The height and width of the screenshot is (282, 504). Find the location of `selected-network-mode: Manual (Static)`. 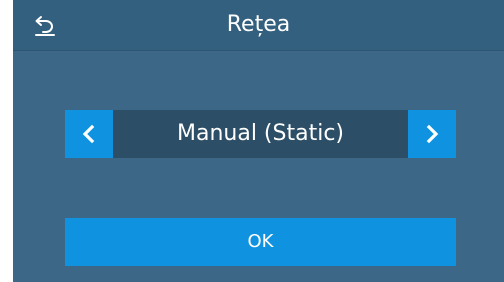

selected-network-mode: Manual (Static) is located at coordinates (260, 134).